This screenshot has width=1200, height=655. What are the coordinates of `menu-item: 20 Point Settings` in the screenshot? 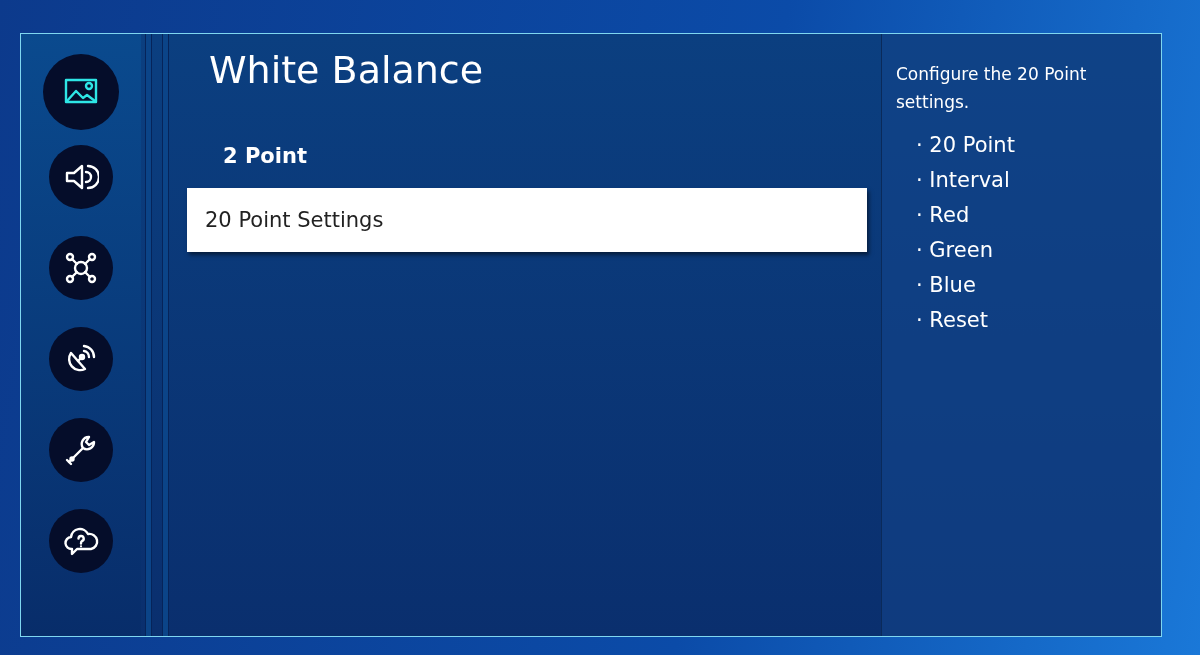 It's located at (527, 220).